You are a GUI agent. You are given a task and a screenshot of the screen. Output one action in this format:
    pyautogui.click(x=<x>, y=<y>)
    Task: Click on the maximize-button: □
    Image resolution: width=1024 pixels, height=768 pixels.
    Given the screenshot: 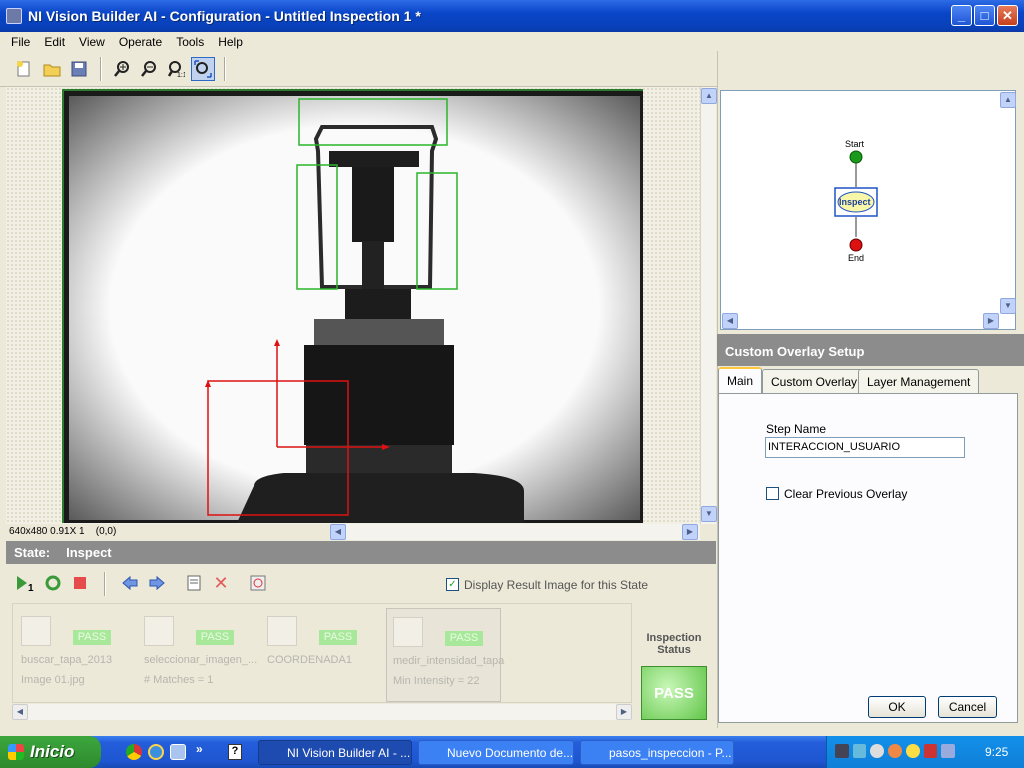 What is the action you would take?
    pyautogui.click(x=984, y=15)
    